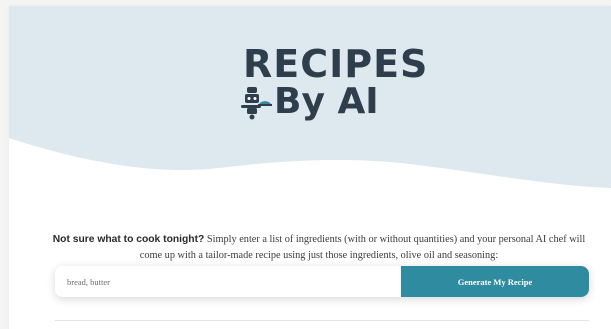  I want to click on recipe-form: Generate My Recipe, so click(322, 281).